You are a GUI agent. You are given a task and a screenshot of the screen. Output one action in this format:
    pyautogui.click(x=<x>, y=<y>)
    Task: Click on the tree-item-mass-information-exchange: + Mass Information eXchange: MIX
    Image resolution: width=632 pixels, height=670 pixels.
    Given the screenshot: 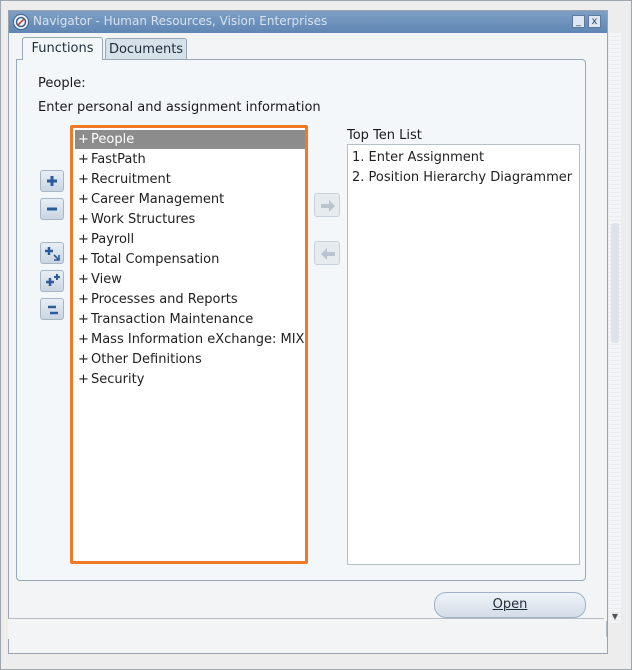 What is the action you would take?
    pyautogui.click(x=190, y=339)
    